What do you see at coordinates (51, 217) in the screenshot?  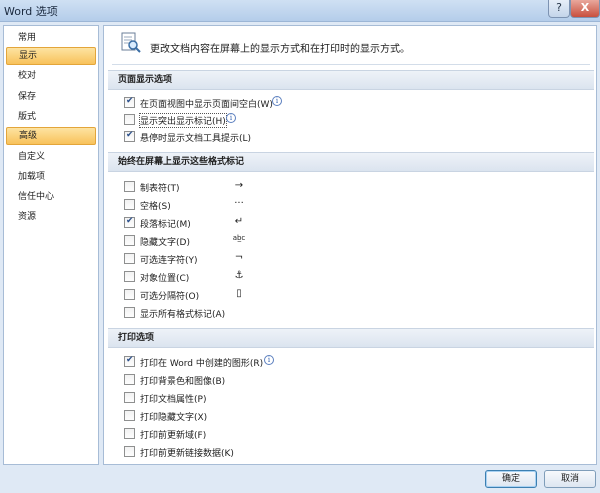 I see `sidebar-item-resources: 资源` at bounding box center [51, 217].